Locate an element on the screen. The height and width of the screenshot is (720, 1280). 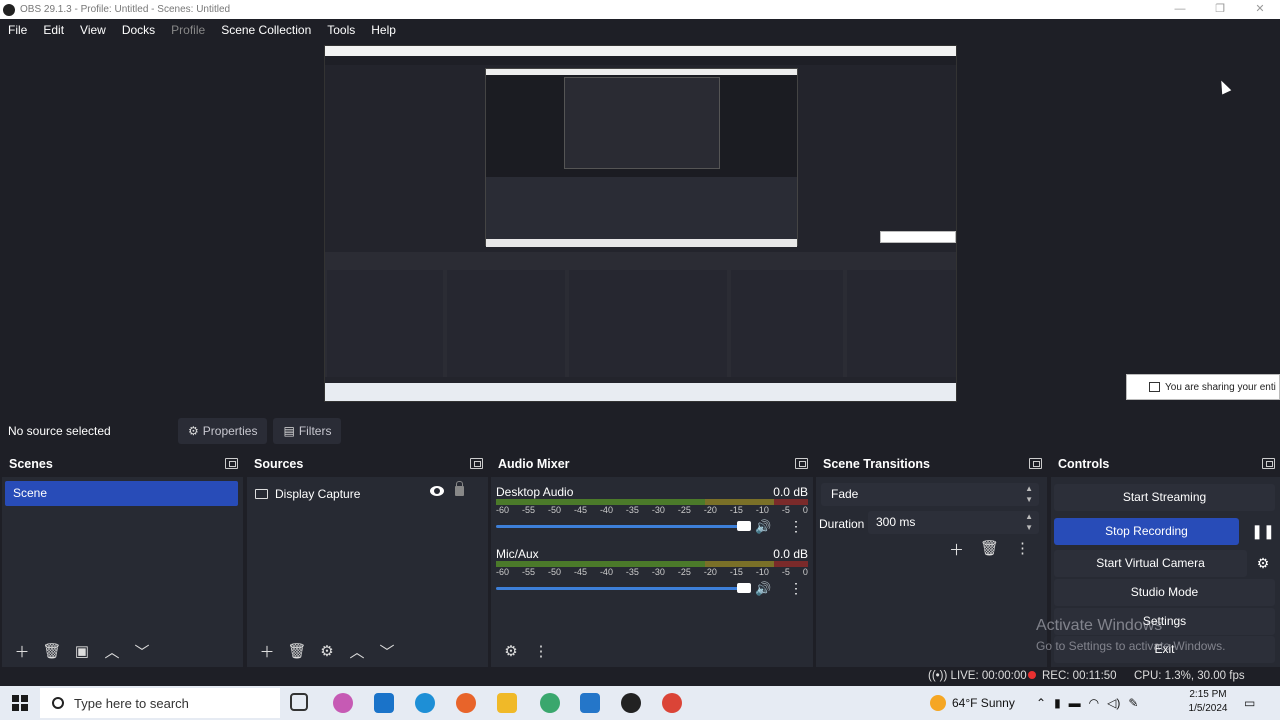
file-explorer-icon is located at coordinates (507, 703).